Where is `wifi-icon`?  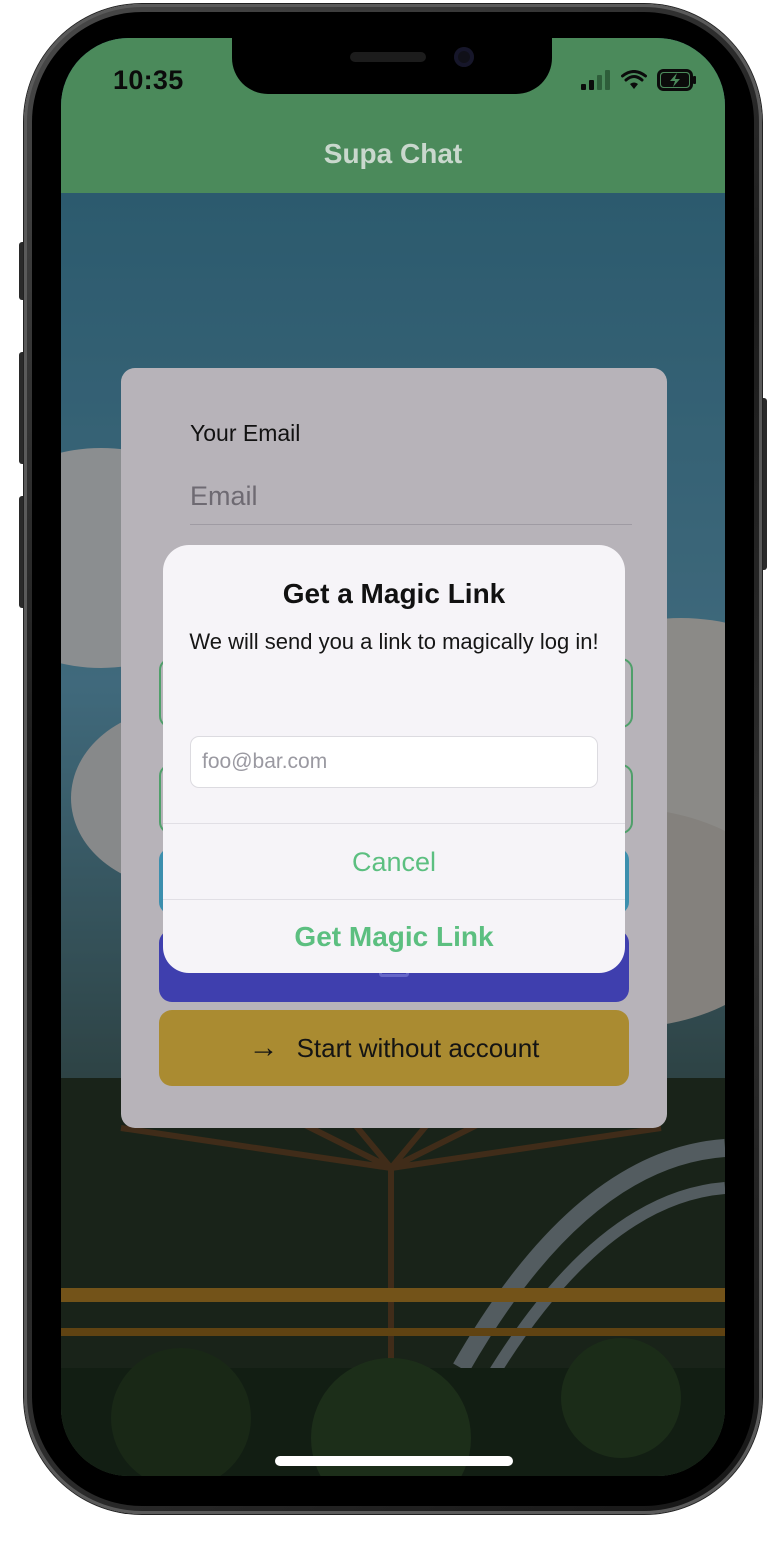 wifi-icon is located at coordinates (634, 79).